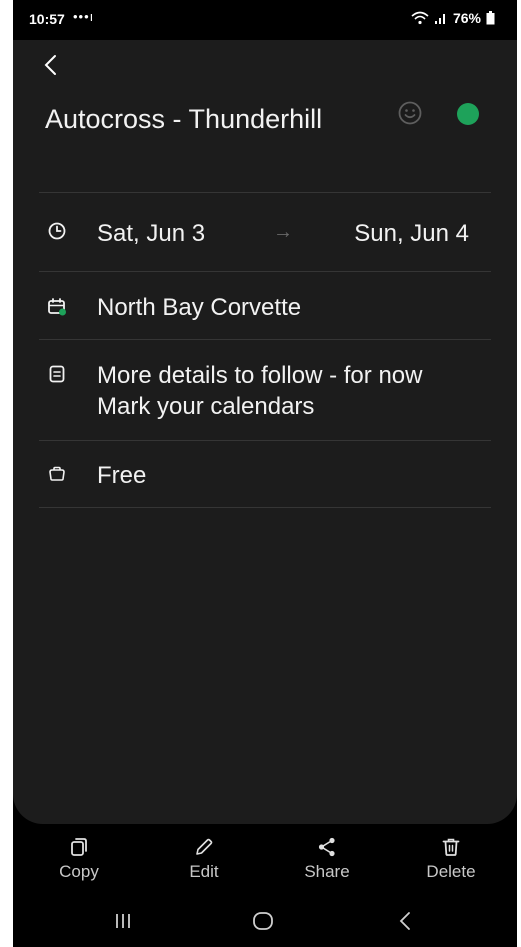 The width and height of the screenshot is (521, 947). Describe the element at coordinates (451, 871) in the screenshot. I see `delete-label: Delete` at that location.